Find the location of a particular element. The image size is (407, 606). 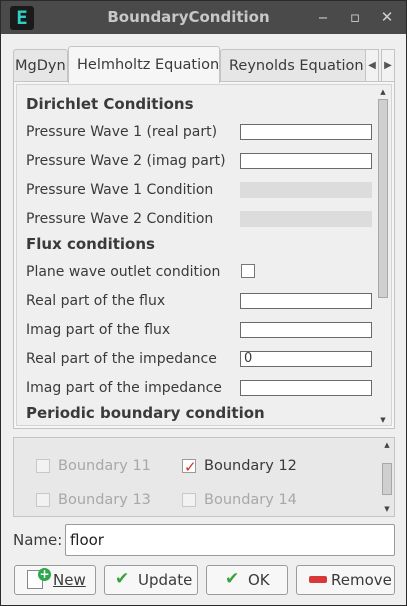

plane-wave-label: Plane wave outlet condition is located at coordinates (123, 272).